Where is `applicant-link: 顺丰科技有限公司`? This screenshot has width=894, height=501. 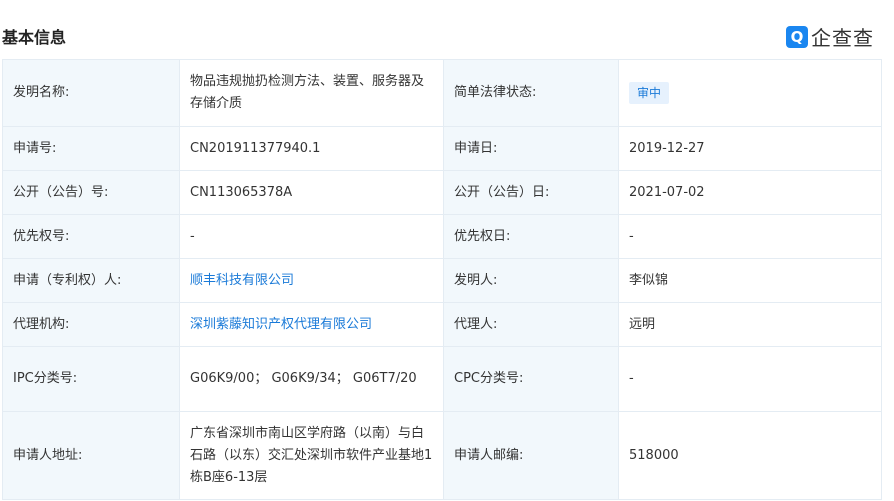
applicant-link: 顺丰科技有限公司 is located at coordinates (242, 280).